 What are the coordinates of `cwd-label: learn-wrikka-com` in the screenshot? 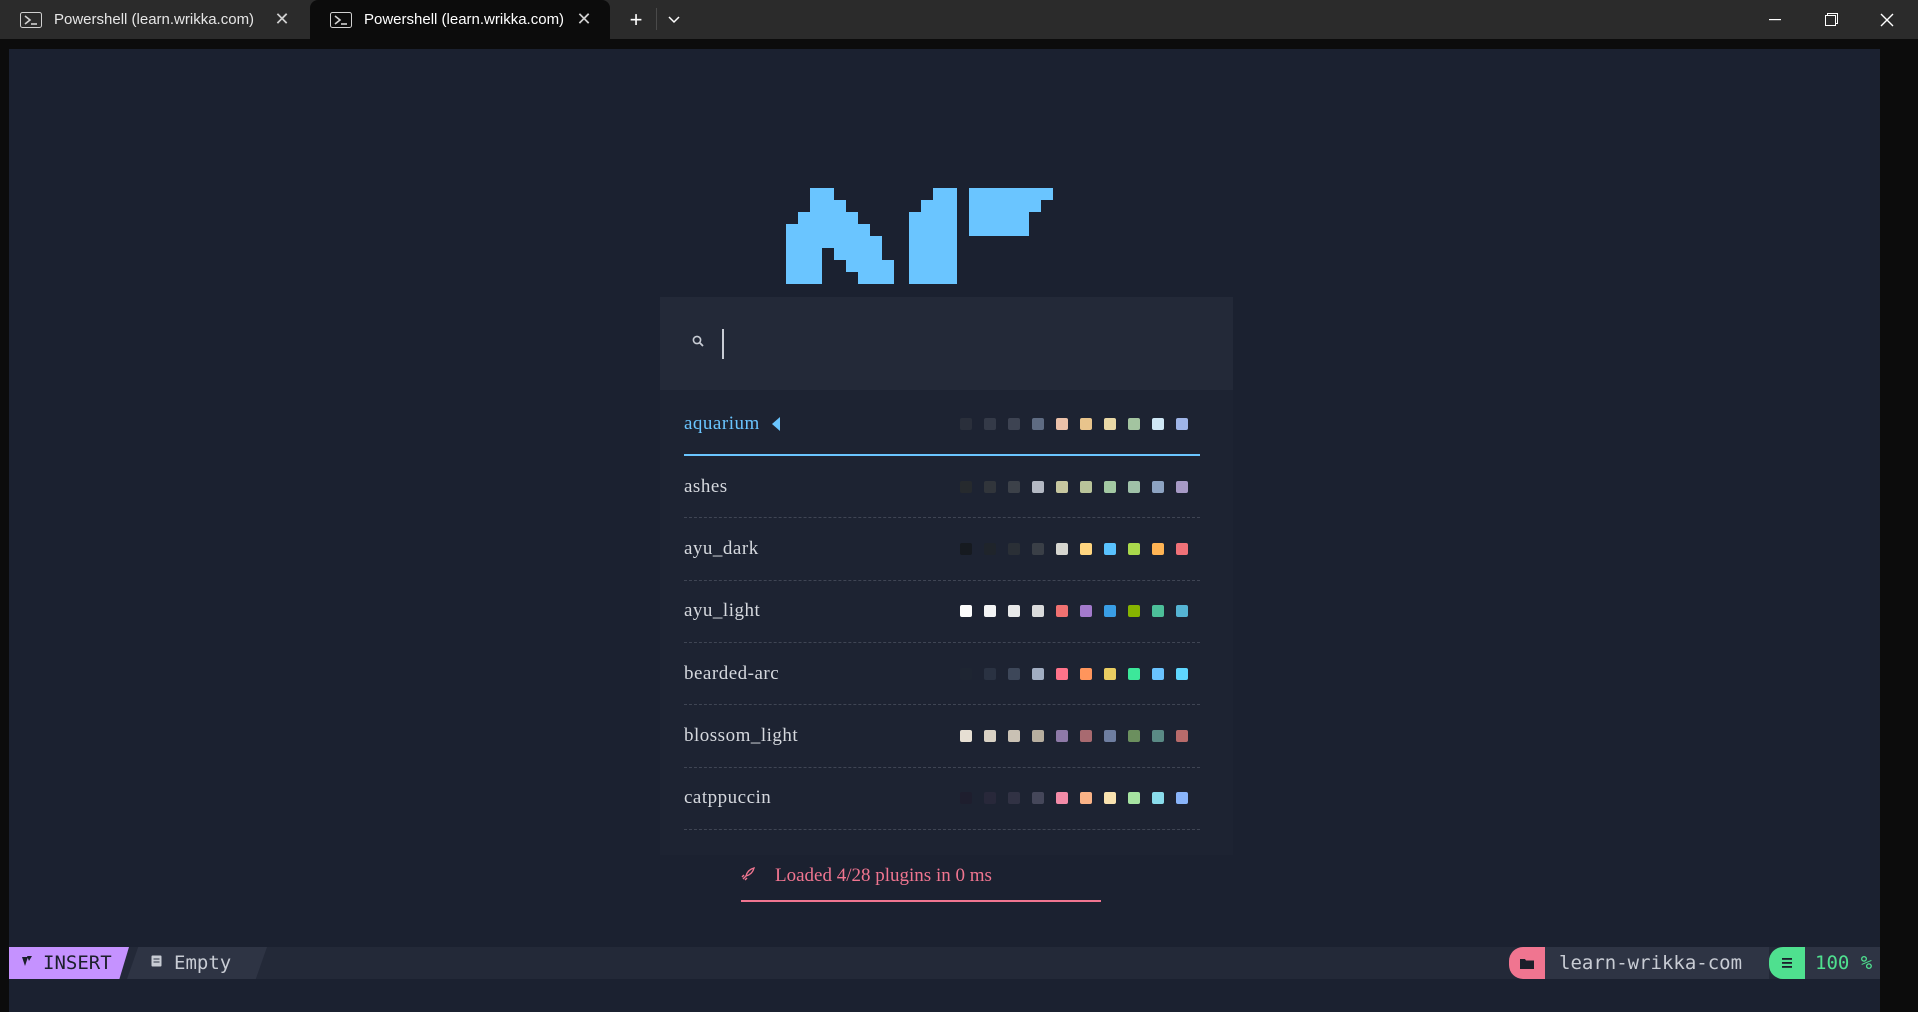 It's located at (1657, 963).